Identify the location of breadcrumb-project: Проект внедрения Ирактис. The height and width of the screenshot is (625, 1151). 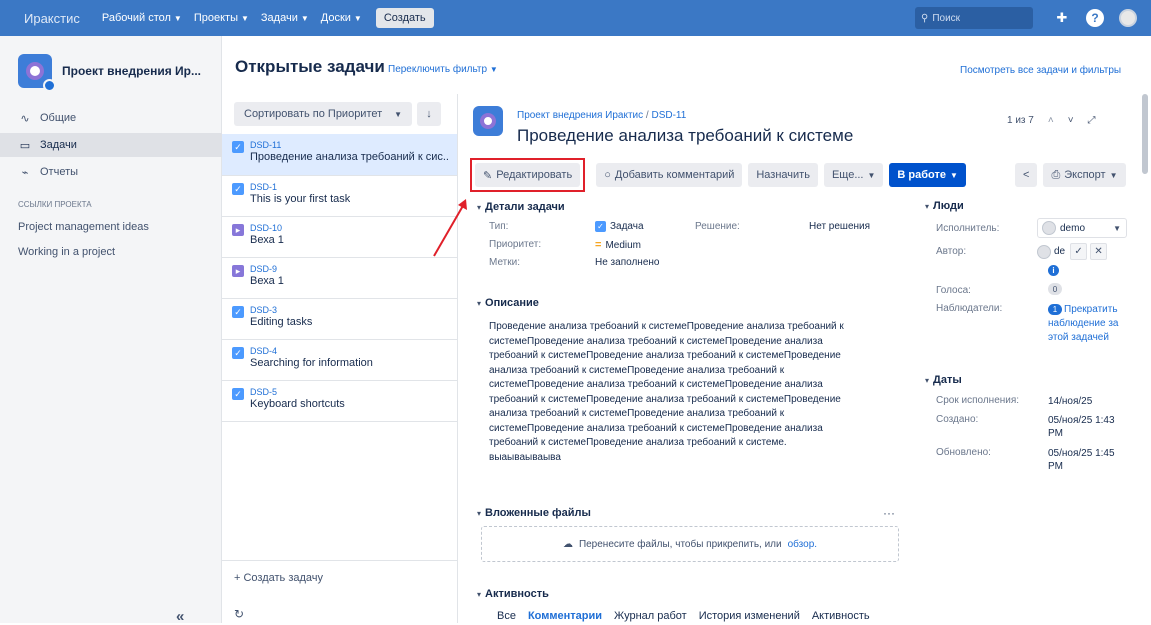
(580, 115).